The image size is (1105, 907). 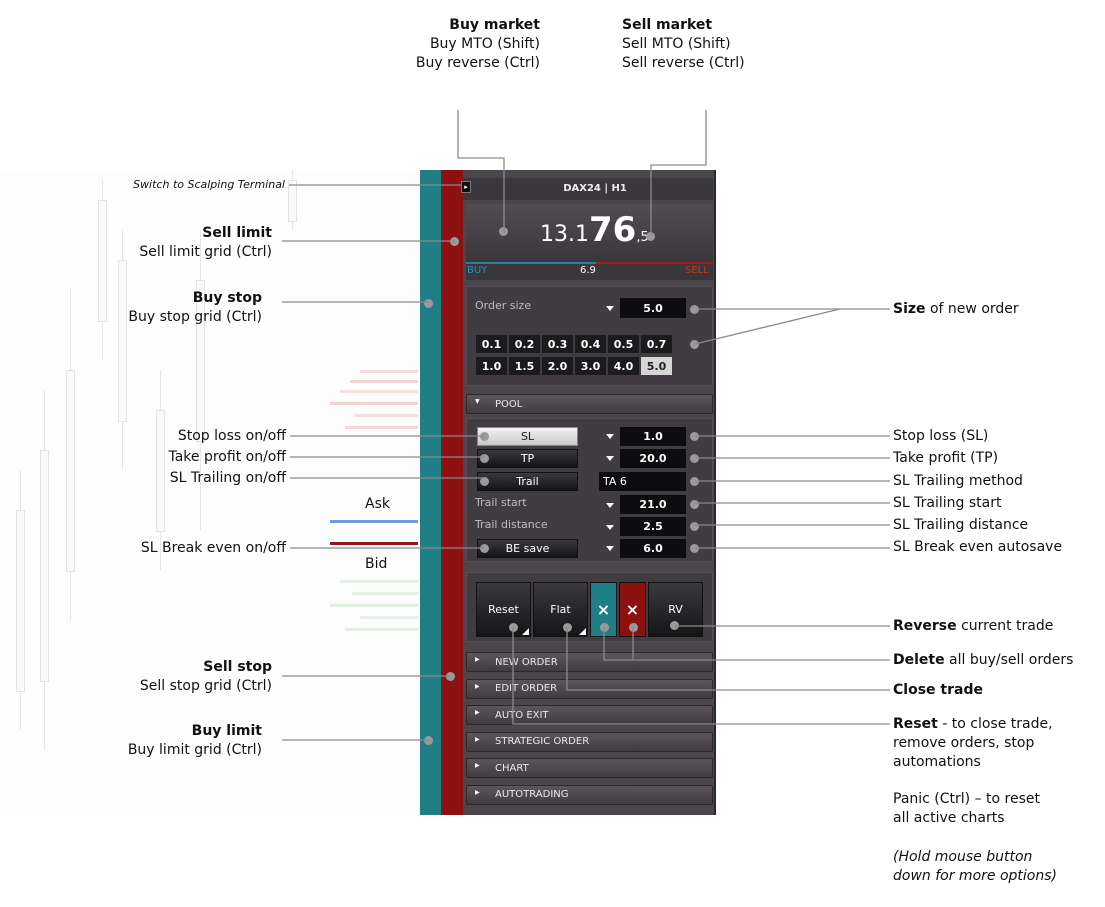 I want to click on size-annotation: Size of new order, so click(x=995, y=309).